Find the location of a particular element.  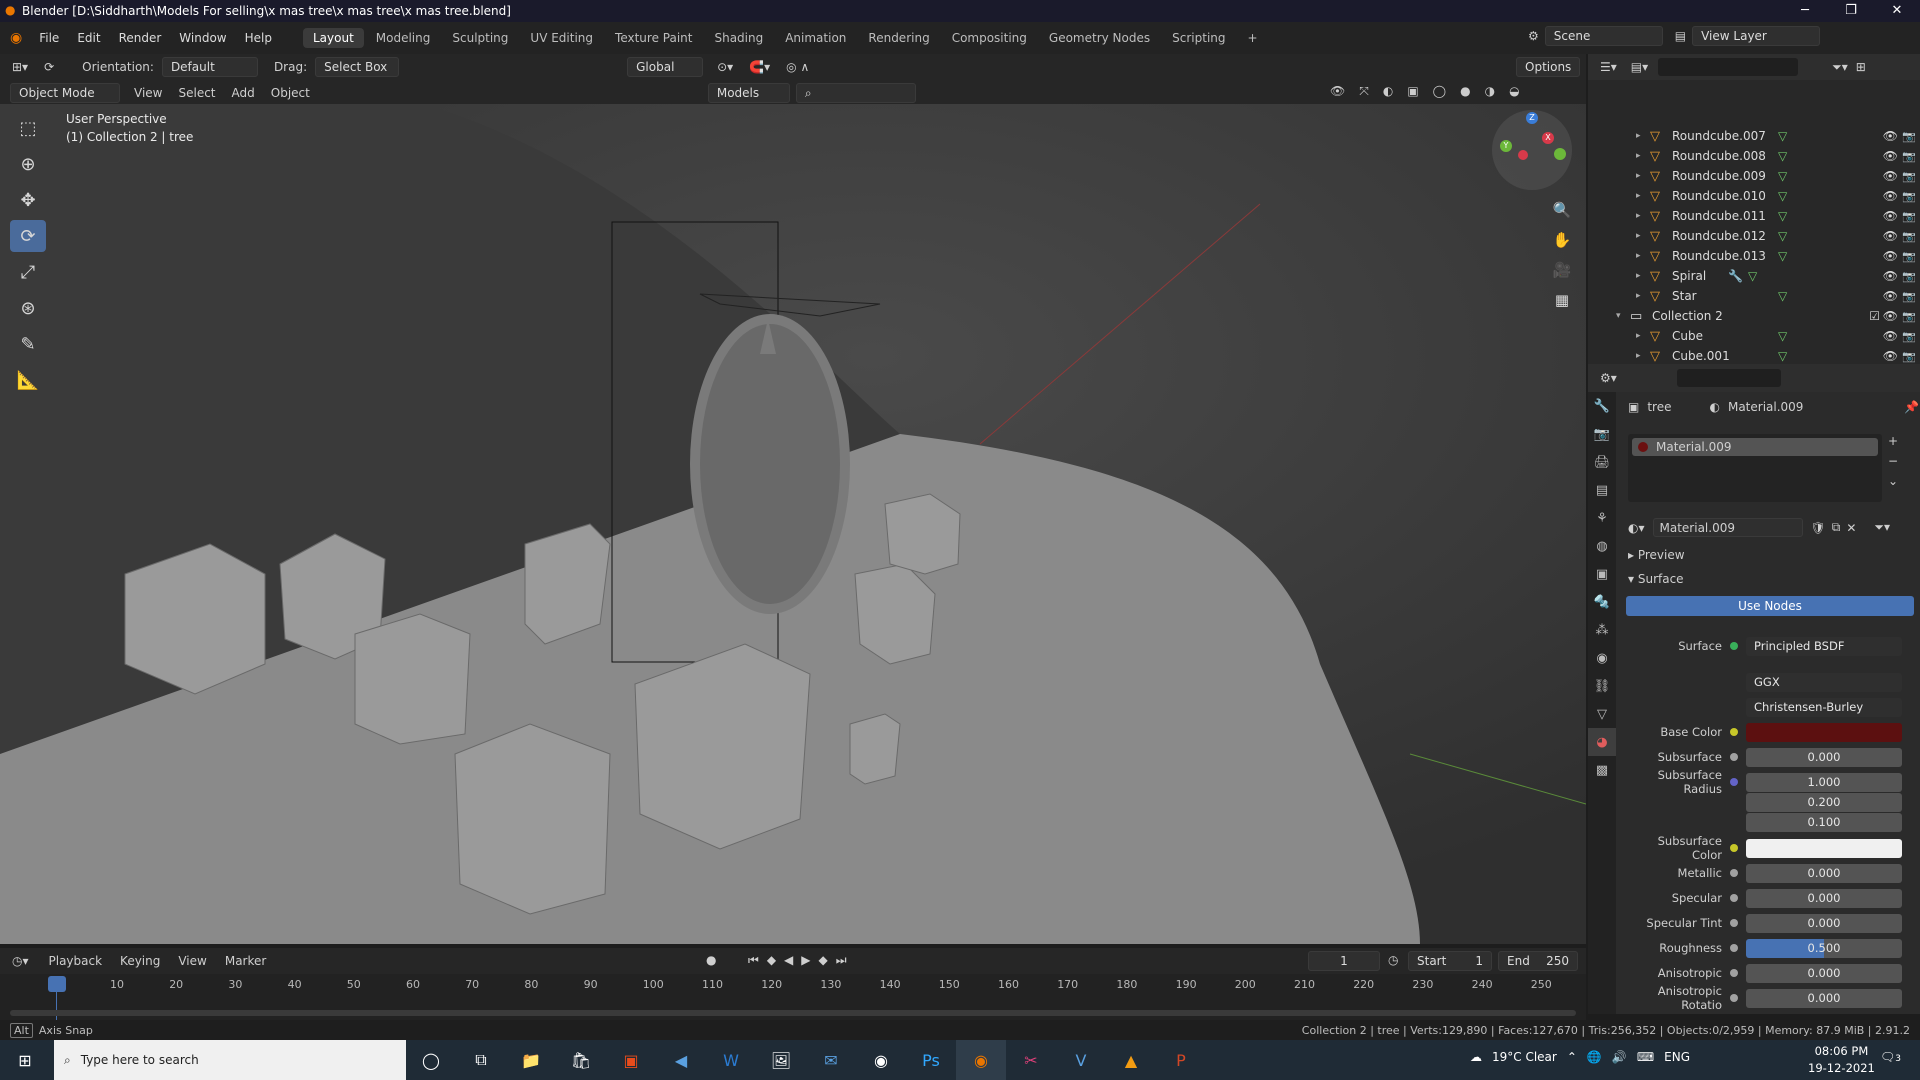

material-slot-item: Material.009 is located at coordinates (1755, 447).